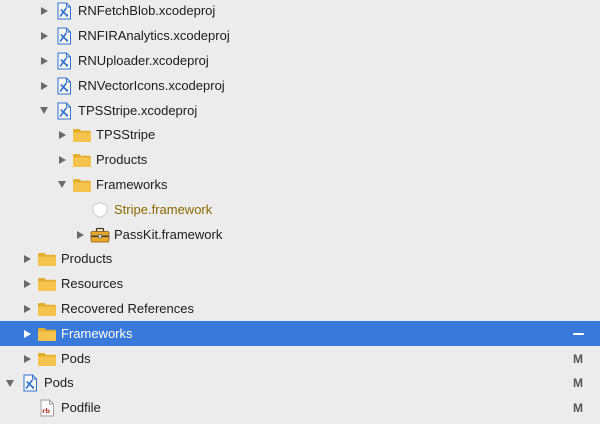  Describe the element at coordinates (46, 411) in the screenshot. I see `svg-text: rb` at that location.